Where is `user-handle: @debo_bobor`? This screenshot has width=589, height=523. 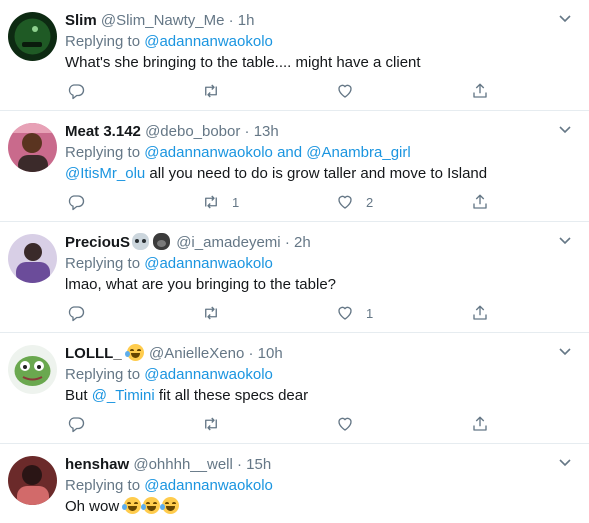 user-handle: @debo_bobor is located at coordinates (192, 131).